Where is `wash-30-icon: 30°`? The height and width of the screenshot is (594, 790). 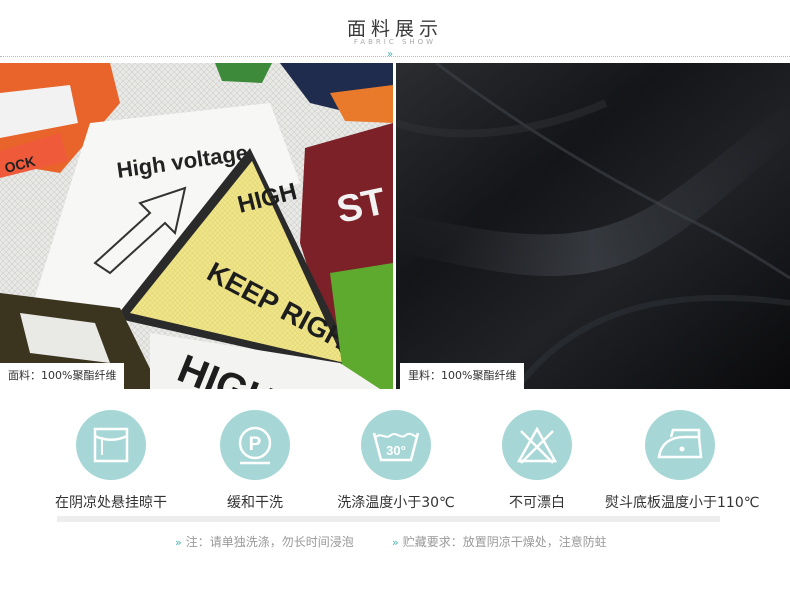 wash-30-icon: 30° is located at coordinates (396, 445).